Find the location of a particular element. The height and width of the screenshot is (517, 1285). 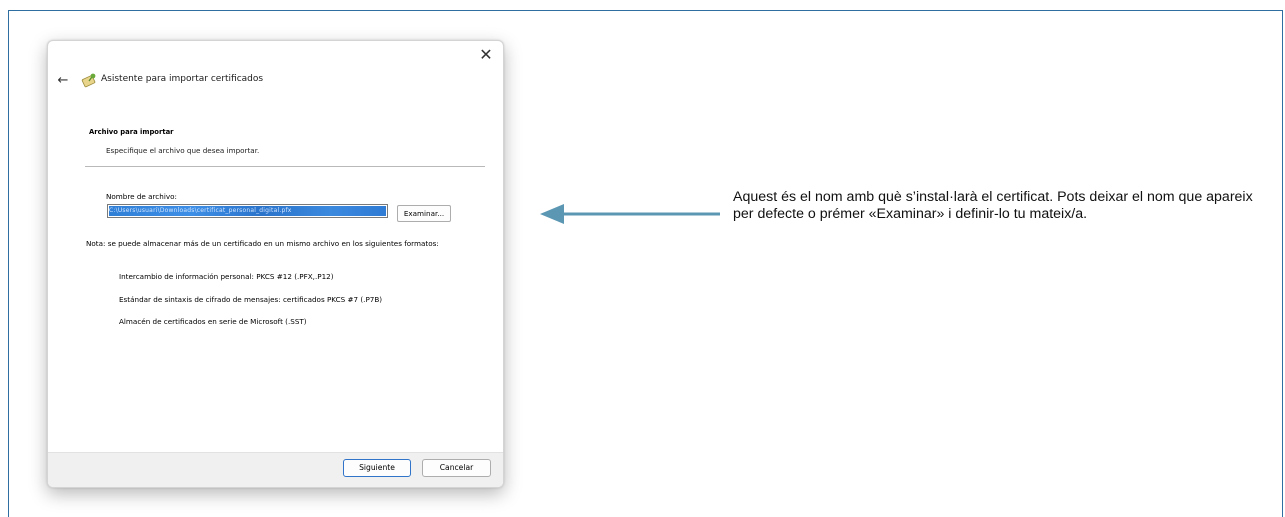

close-icon: ✕ is located at coordinates (486, 55).